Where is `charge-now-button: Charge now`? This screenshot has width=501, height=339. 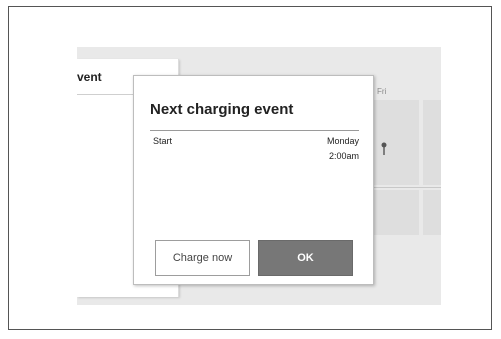 charge-now-button: Charge now is located at coordinates (202, 258).